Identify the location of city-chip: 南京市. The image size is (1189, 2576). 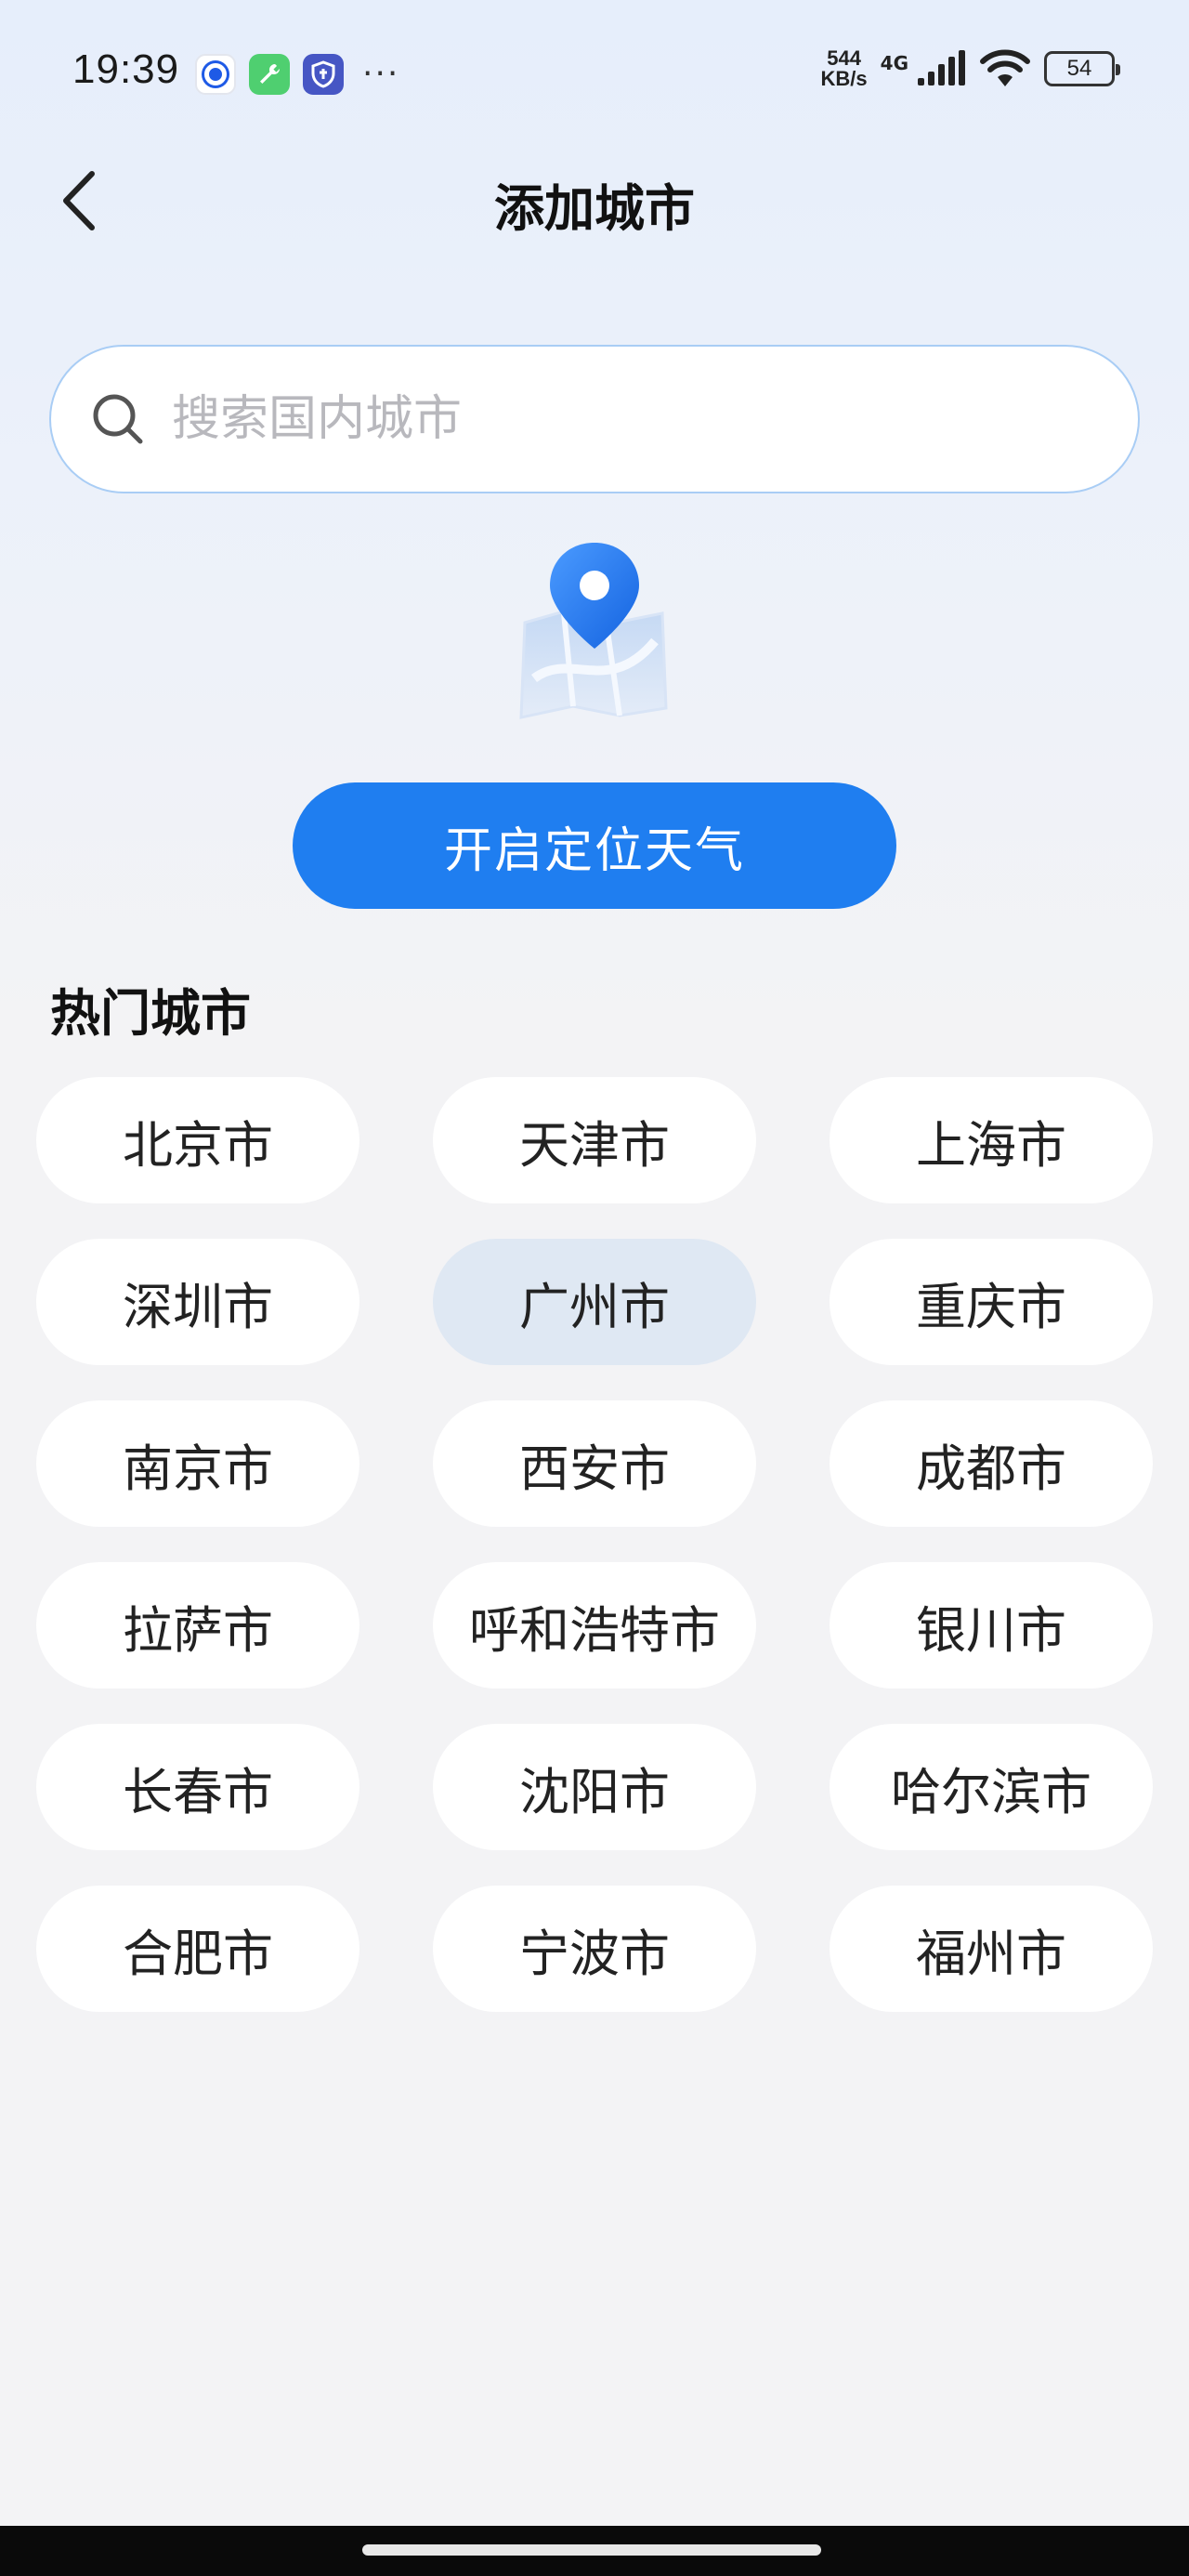
(198, 1463).